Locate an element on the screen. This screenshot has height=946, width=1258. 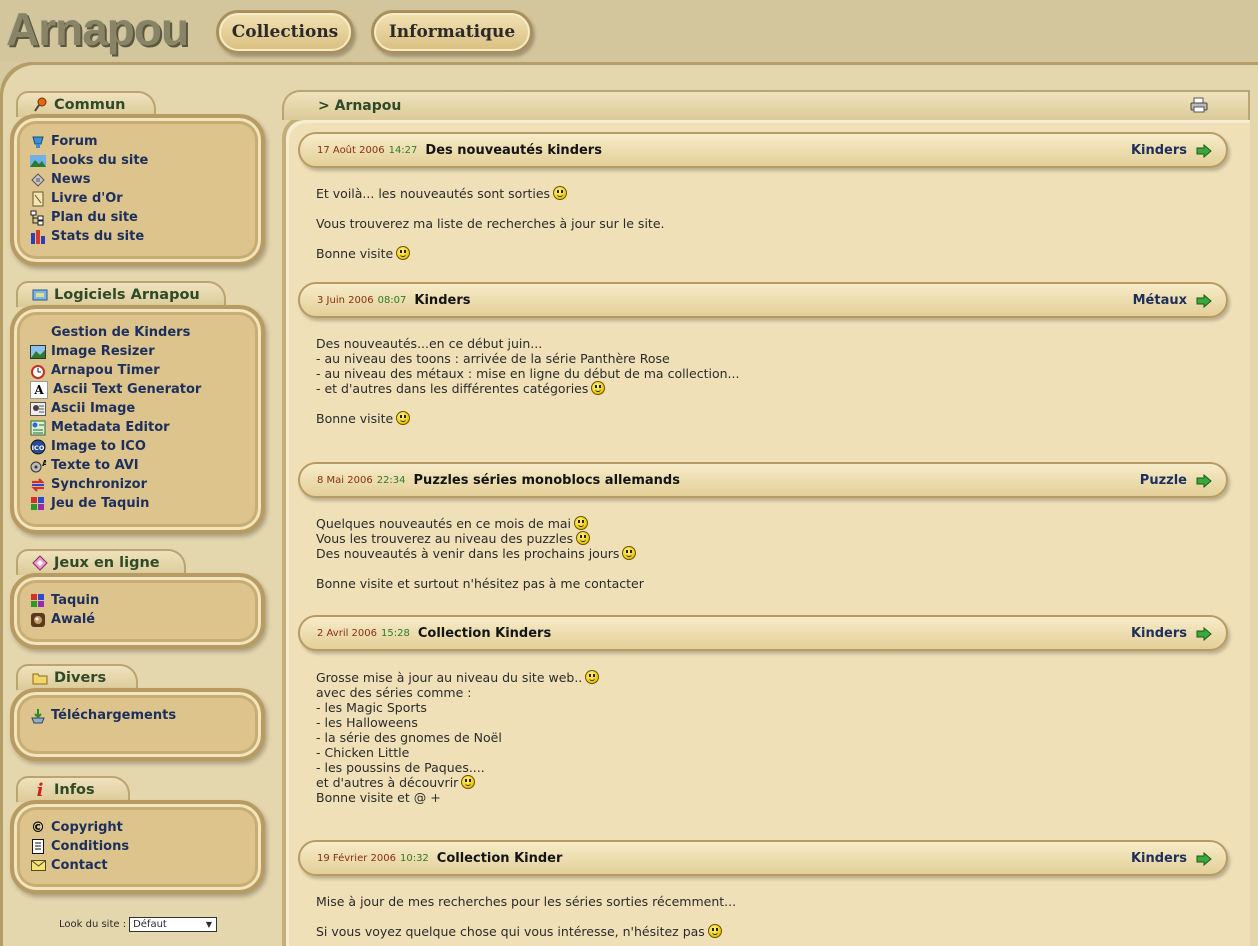
news-title: Puzzles séries monoblocs allemands is located at coordinates (546, 480).